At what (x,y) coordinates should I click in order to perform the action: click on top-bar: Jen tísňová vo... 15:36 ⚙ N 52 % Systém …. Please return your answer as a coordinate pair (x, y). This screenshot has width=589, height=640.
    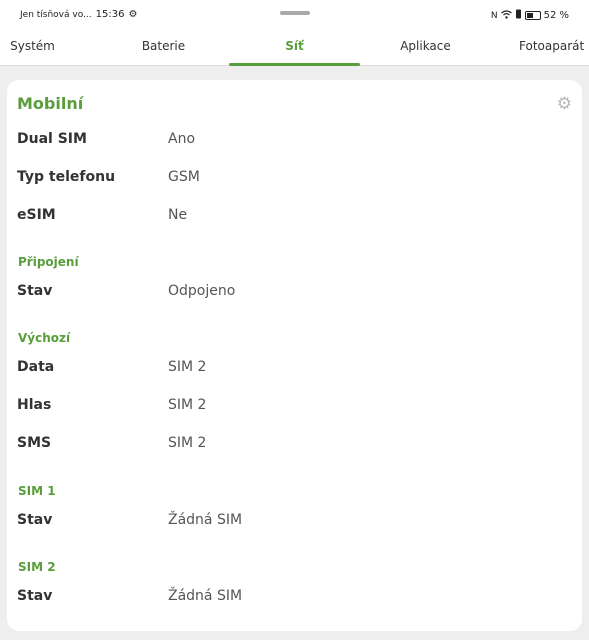
    Looking at the image, I should click on (294, 33).